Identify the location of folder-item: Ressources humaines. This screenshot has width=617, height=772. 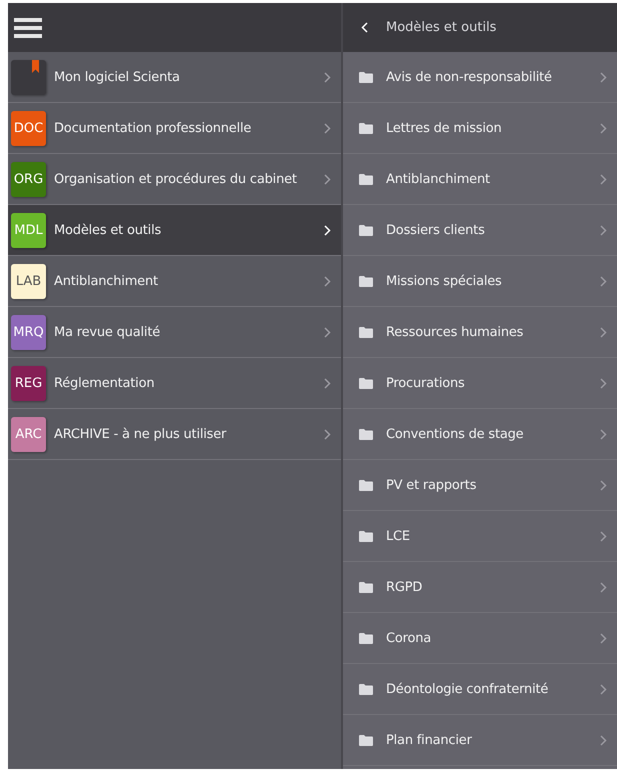
(480, 332).